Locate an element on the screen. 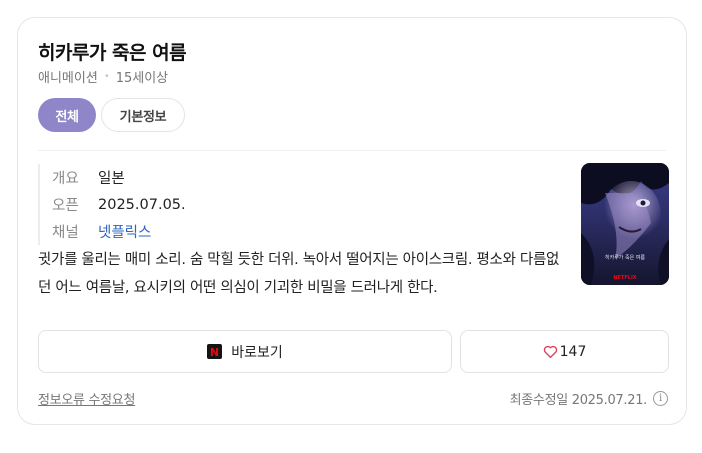 The height and width of the screenshot is (453, 702). info-icon: i is located at coordinates (660, 398).